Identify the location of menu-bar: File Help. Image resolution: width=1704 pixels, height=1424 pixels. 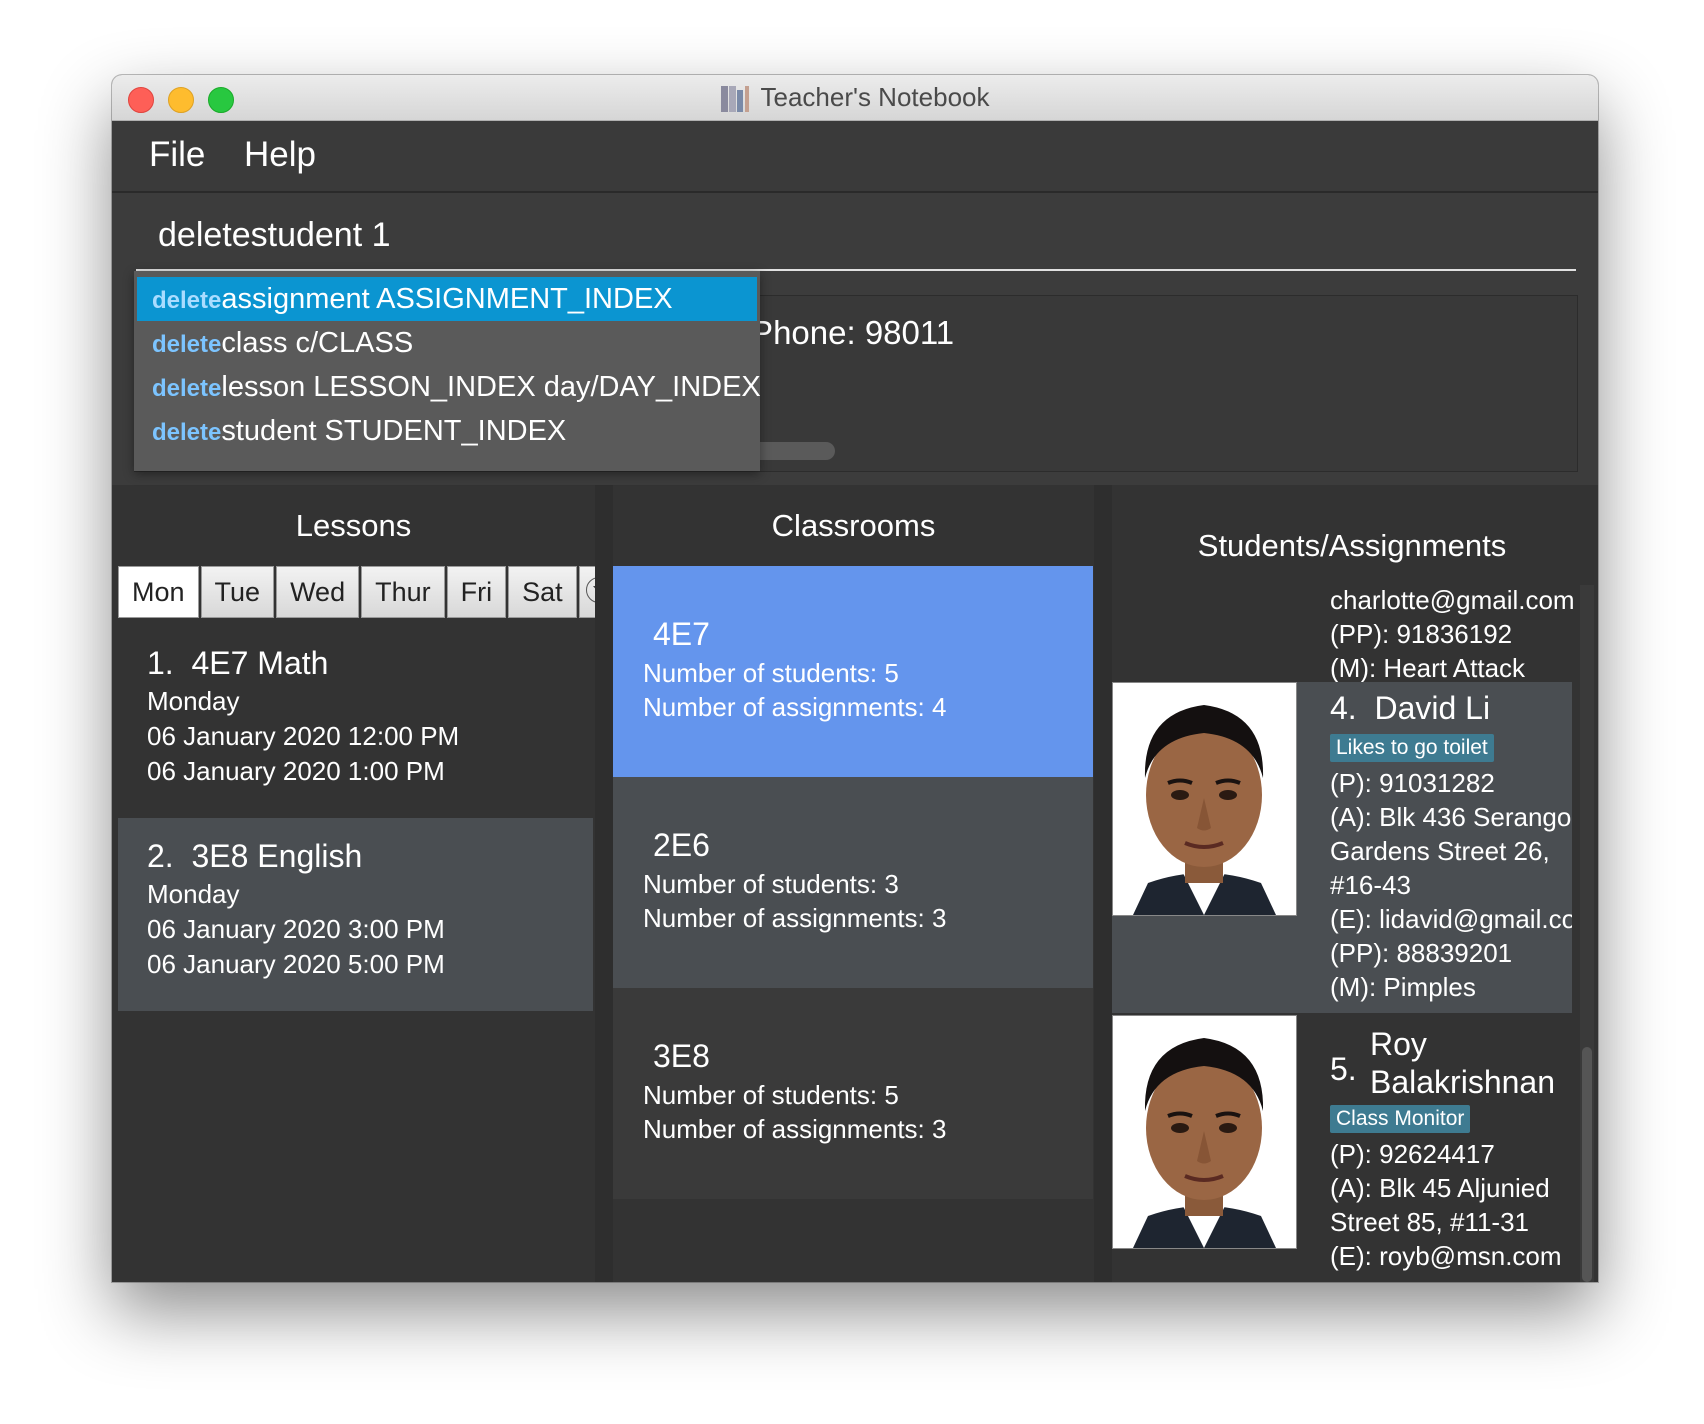
(855, 157).